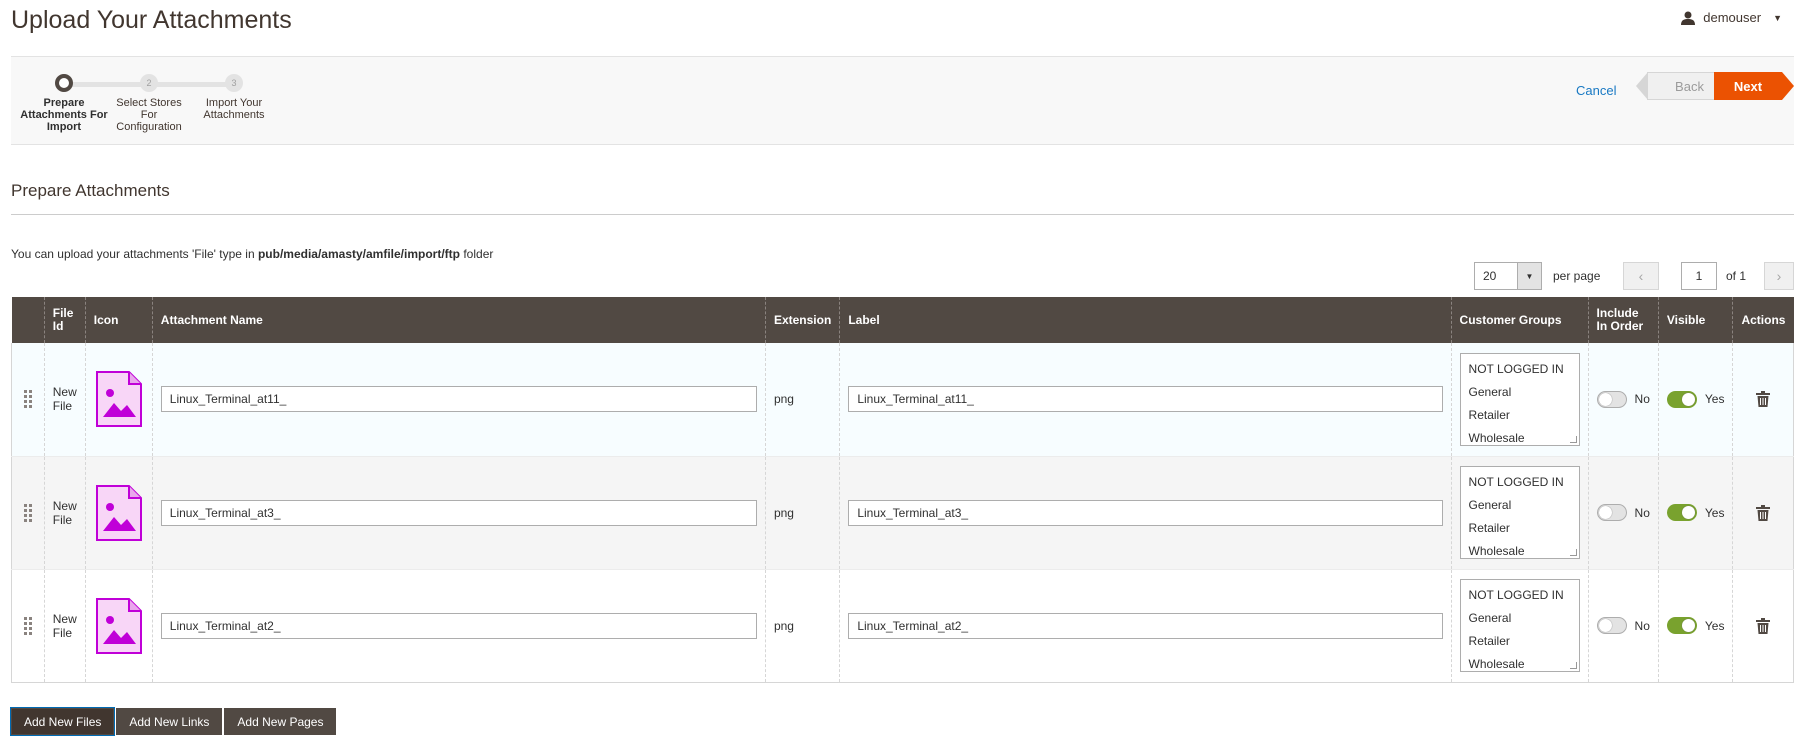  Describe the element at coordinates (234, 109) in the screenshot. I see `step-3-label: Import Your Attachments` at that location.